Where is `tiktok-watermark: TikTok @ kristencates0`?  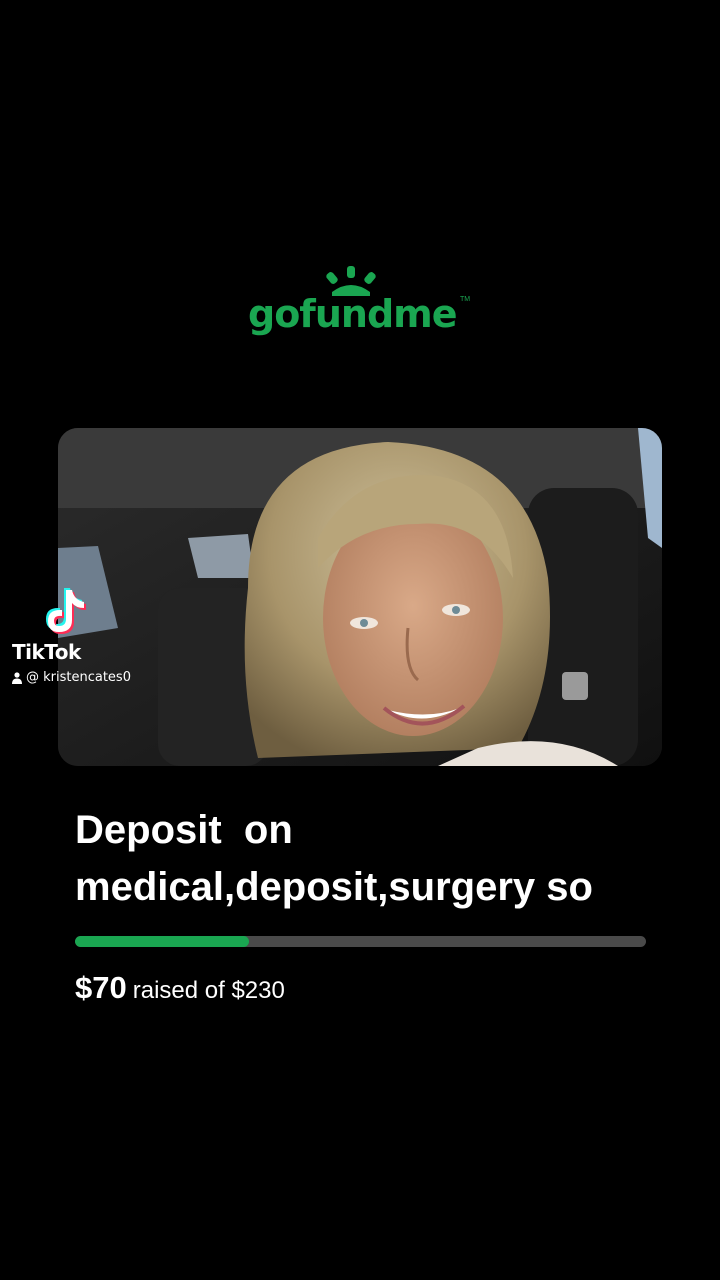 tiktok-watermark: TikTok @ kristencates0 is located at coordinates (95, 639).